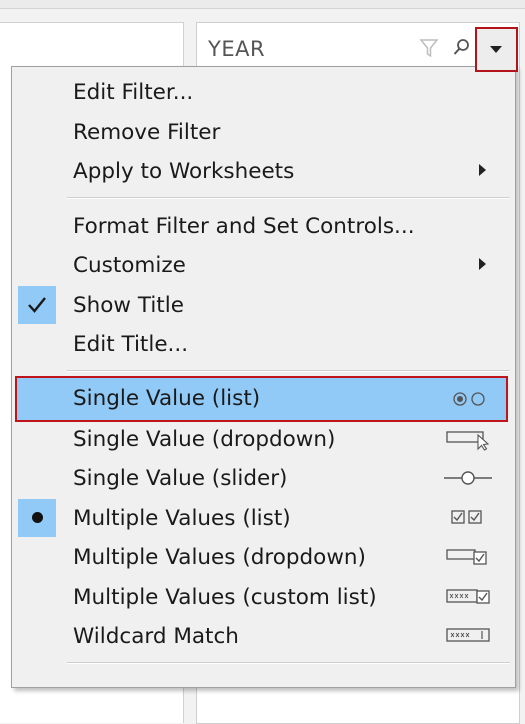  I want to click on menu-item-single-value-list: Single Value (list), so click(261, 399).